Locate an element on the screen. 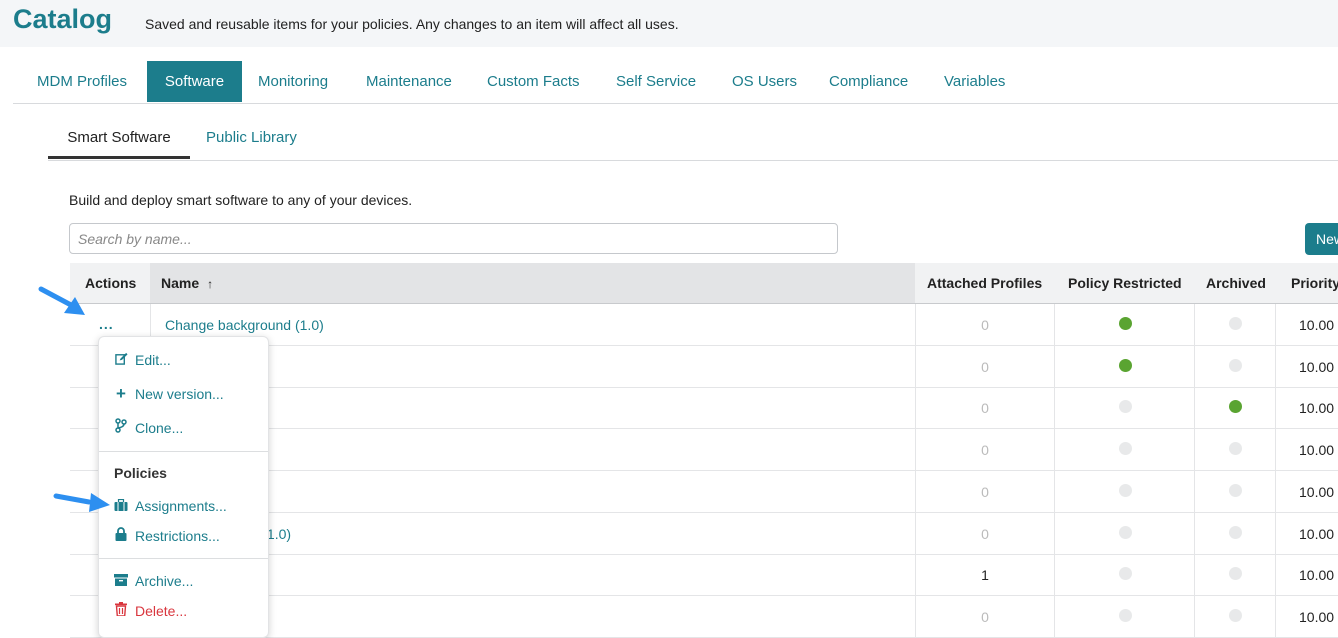 The image size is (1338, 638). attached-profiles-value: 1 is located at coordinates (985, 575).